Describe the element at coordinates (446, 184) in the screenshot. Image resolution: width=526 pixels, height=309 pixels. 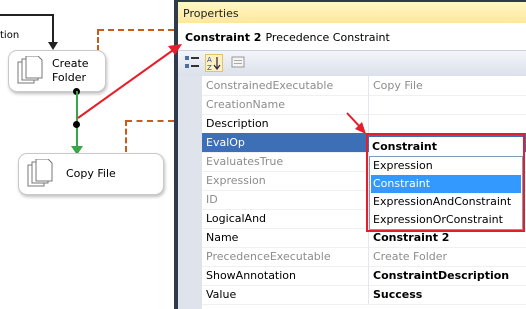
I see `evalop-option-constraint: Constraint` at that location.